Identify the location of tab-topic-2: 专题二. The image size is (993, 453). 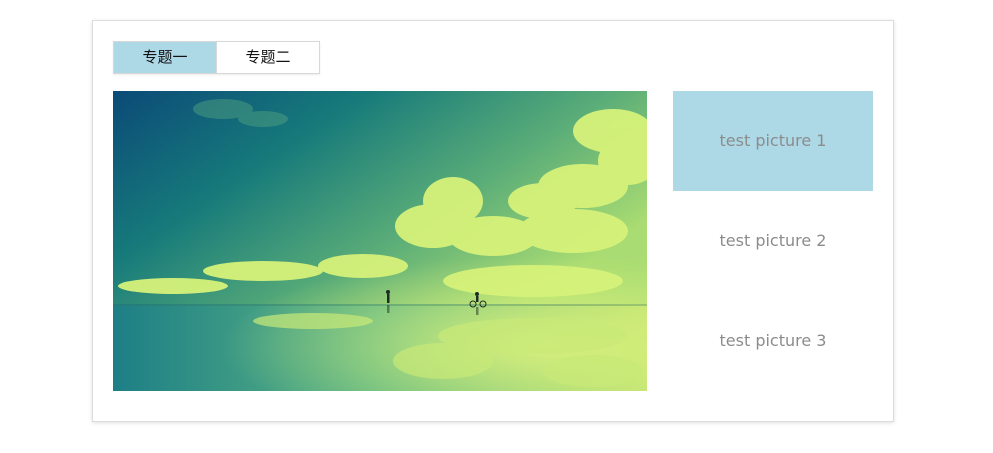
(267, 57).